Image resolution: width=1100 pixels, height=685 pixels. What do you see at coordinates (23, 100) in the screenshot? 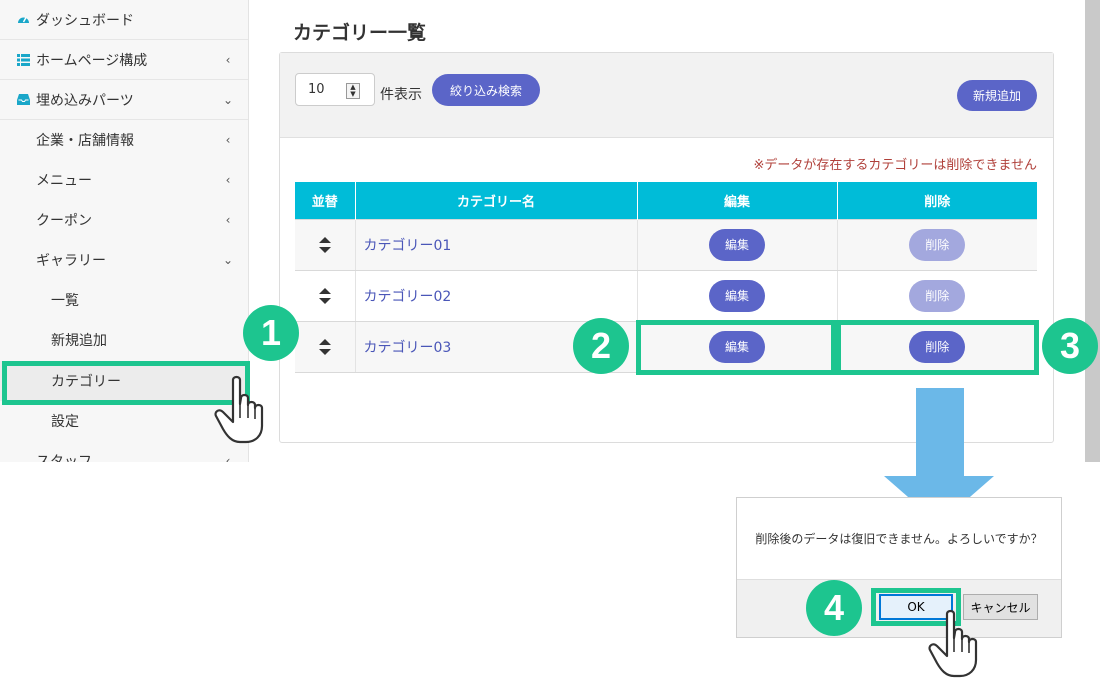
I see `inbox-icon` at bounding box center [23, 100].